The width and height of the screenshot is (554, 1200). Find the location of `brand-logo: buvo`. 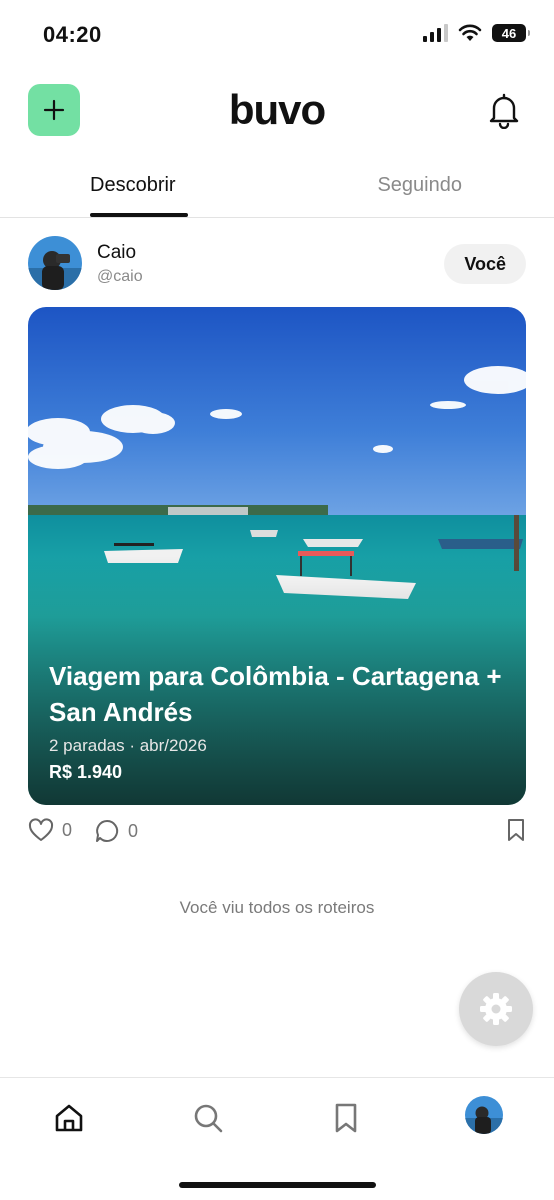

brand-logo: buvo is located at coordinates (277, 109).